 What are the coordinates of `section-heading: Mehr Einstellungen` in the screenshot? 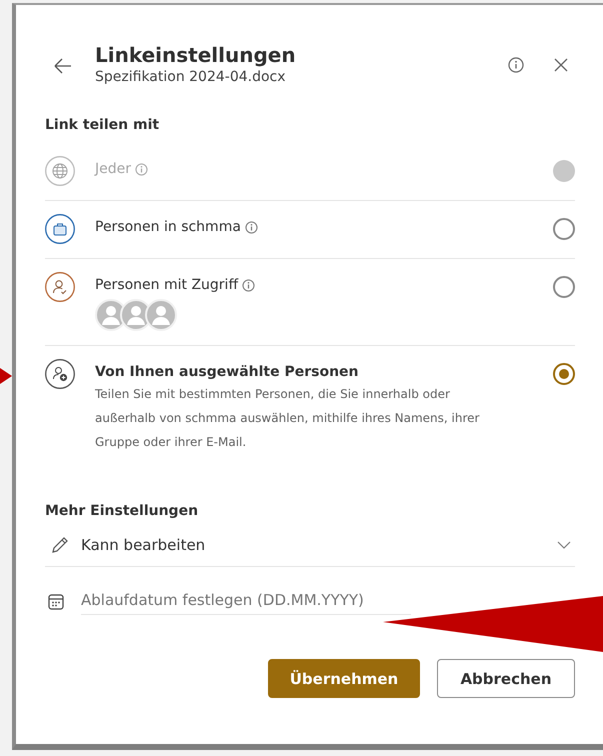 It's located at (122, 511).